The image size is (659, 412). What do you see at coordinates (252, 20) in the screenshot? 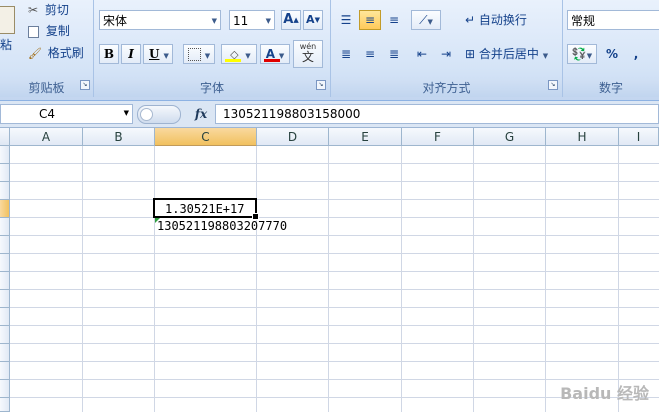
I see `font-size-select: 11 ▼` at bounding box center [252, 20].